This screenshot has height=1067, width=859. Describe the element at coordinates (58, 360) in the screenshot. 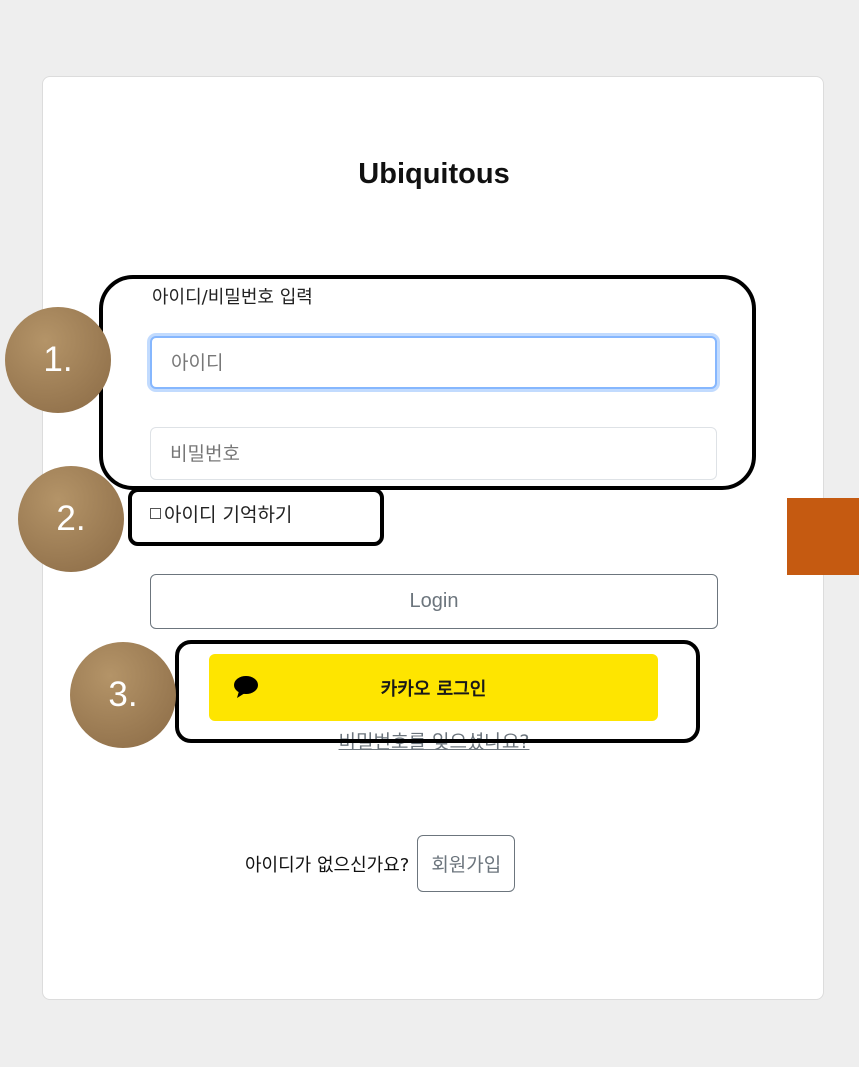

I see `step-marker-1: 1.` at that location.